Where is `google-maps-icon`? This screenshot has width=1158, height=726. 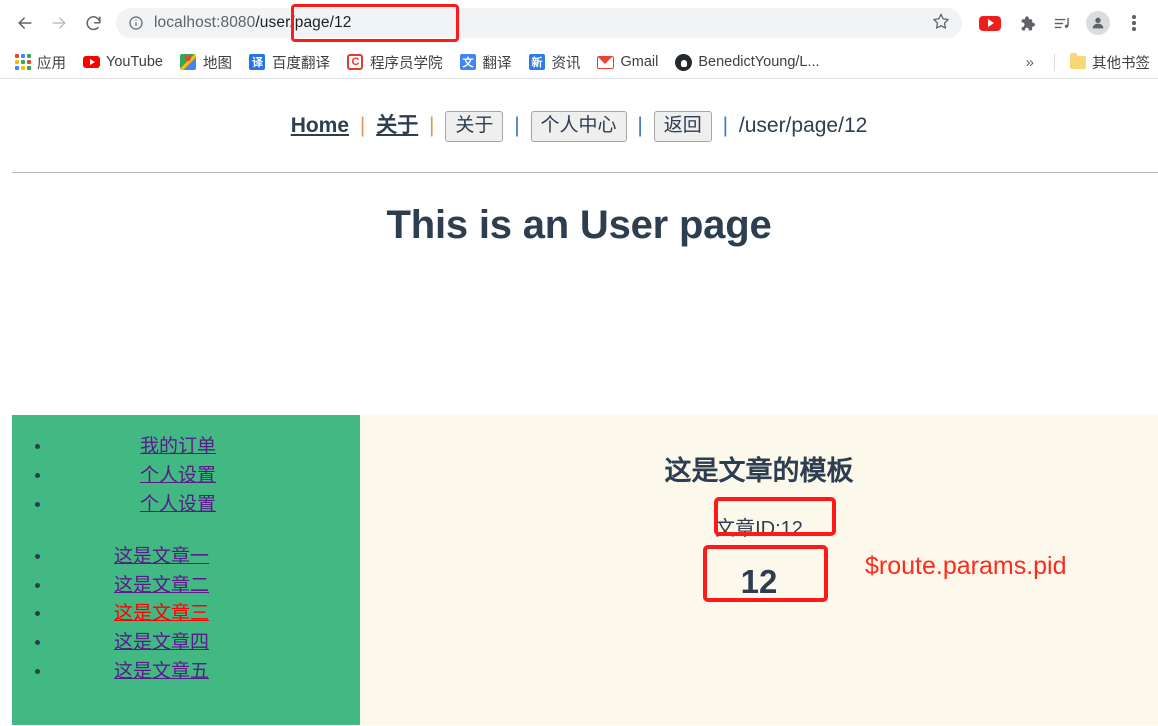
google-maps-icon is located at coordinates (188, 62).